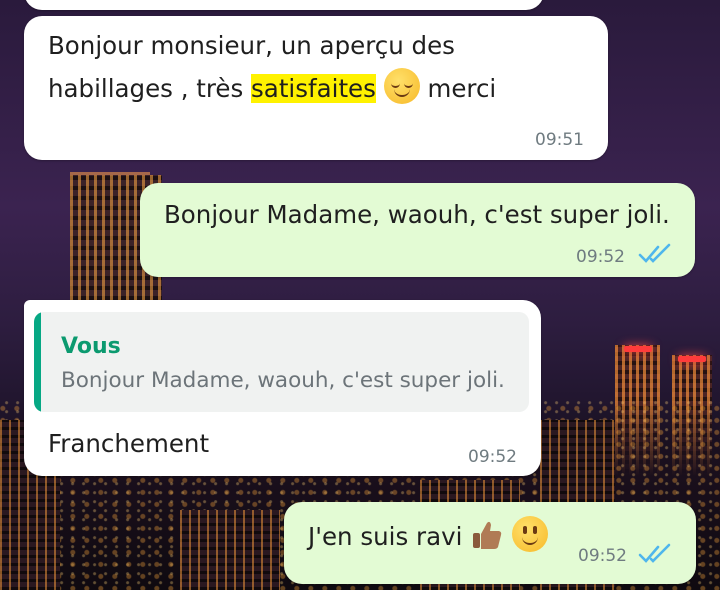 The width and height of the screenshot is (720, 590). What do you see at coordinates (91, 346) in the screenshot?
I see `quote-author: Vous` at bounding box center [91, 346].